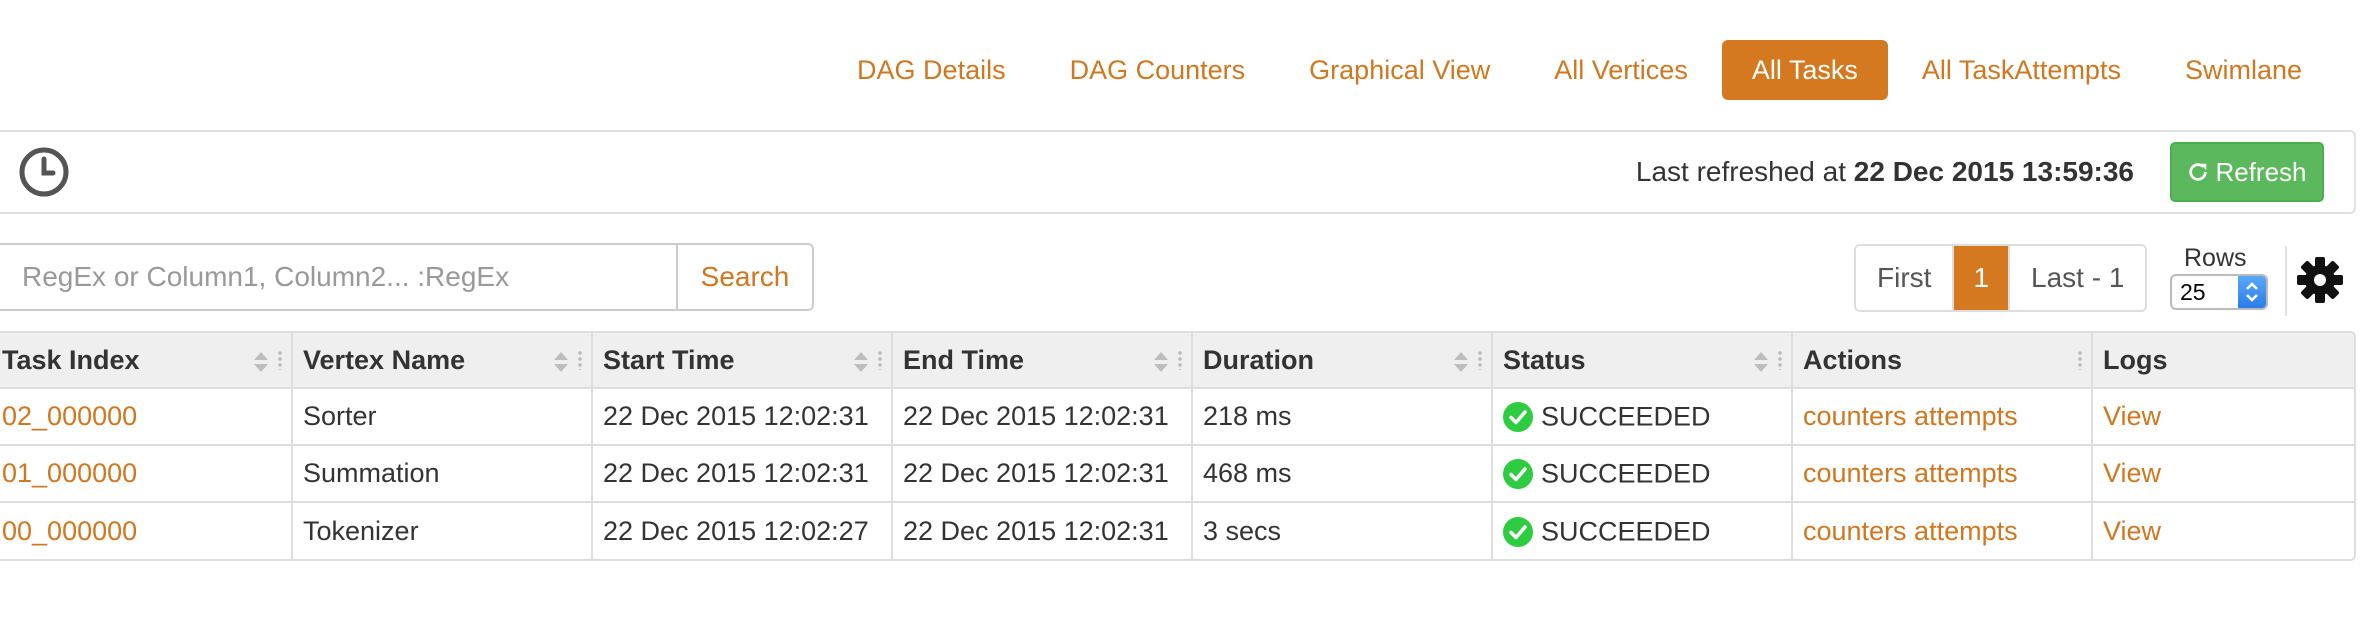 The width and height of the screenshot is (2372, 630). Describe the element at coordinates (2286, 281) in the screenshot. I see `toolbar-divider` at that location.